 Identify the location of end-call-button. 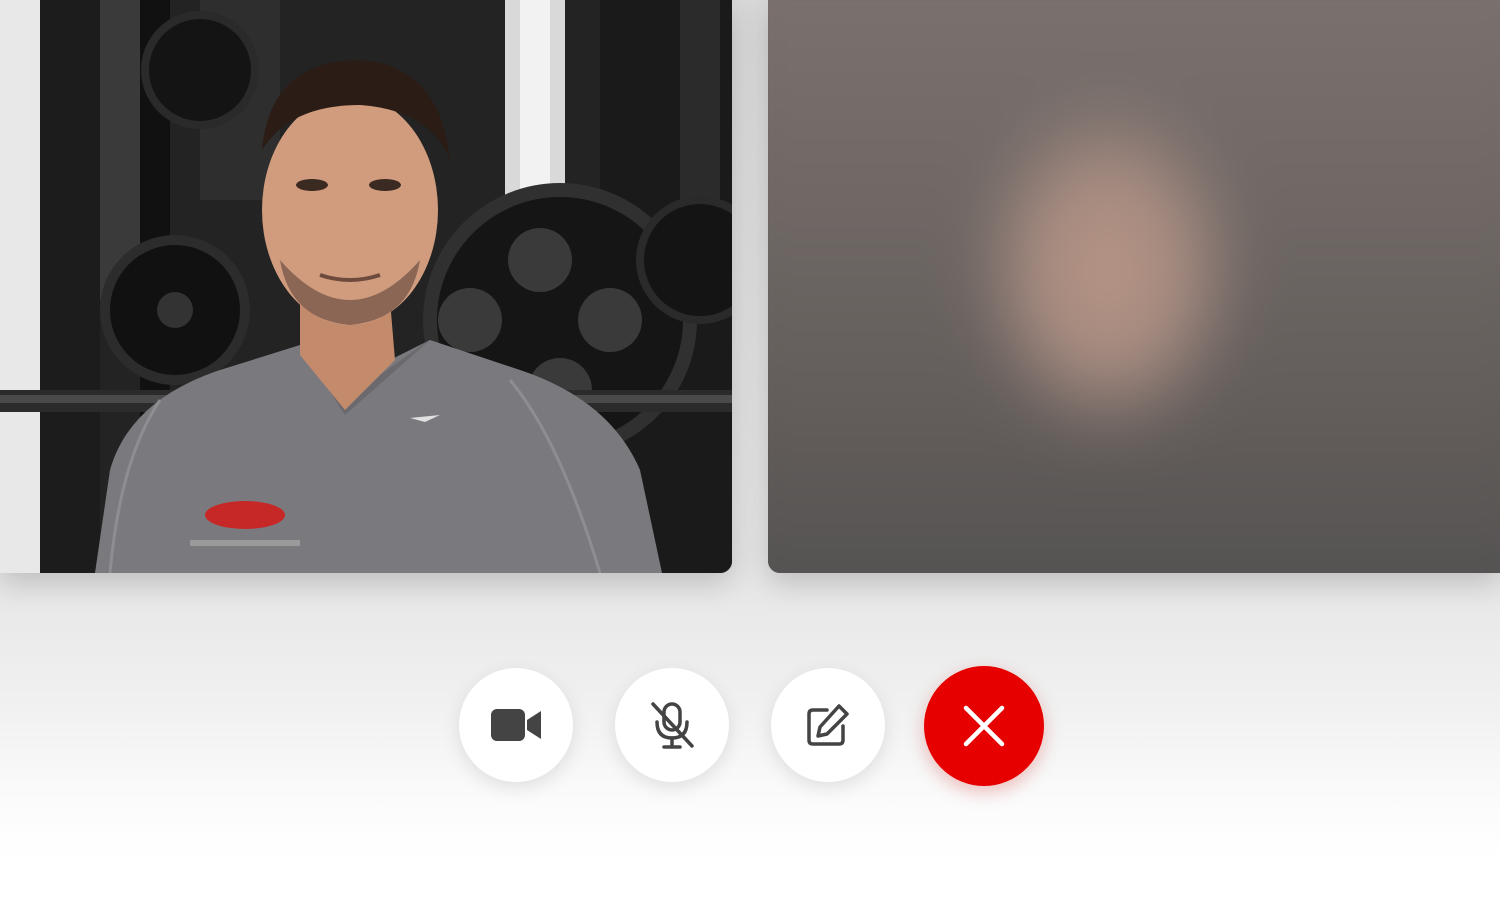
(984, 726).